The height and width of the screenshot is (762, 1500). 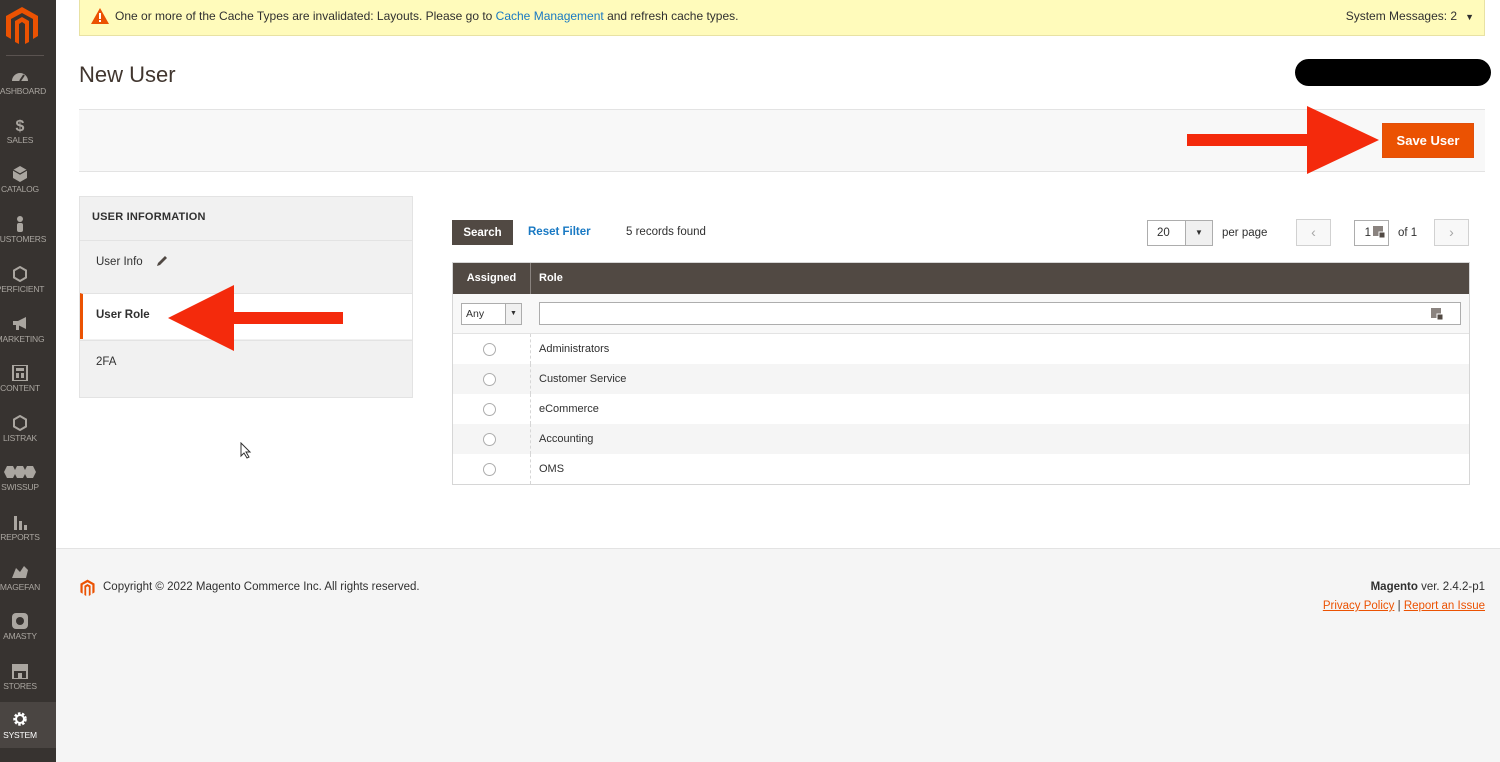 I want to click on page-number-input: 1, so click(x=1371, y=233).